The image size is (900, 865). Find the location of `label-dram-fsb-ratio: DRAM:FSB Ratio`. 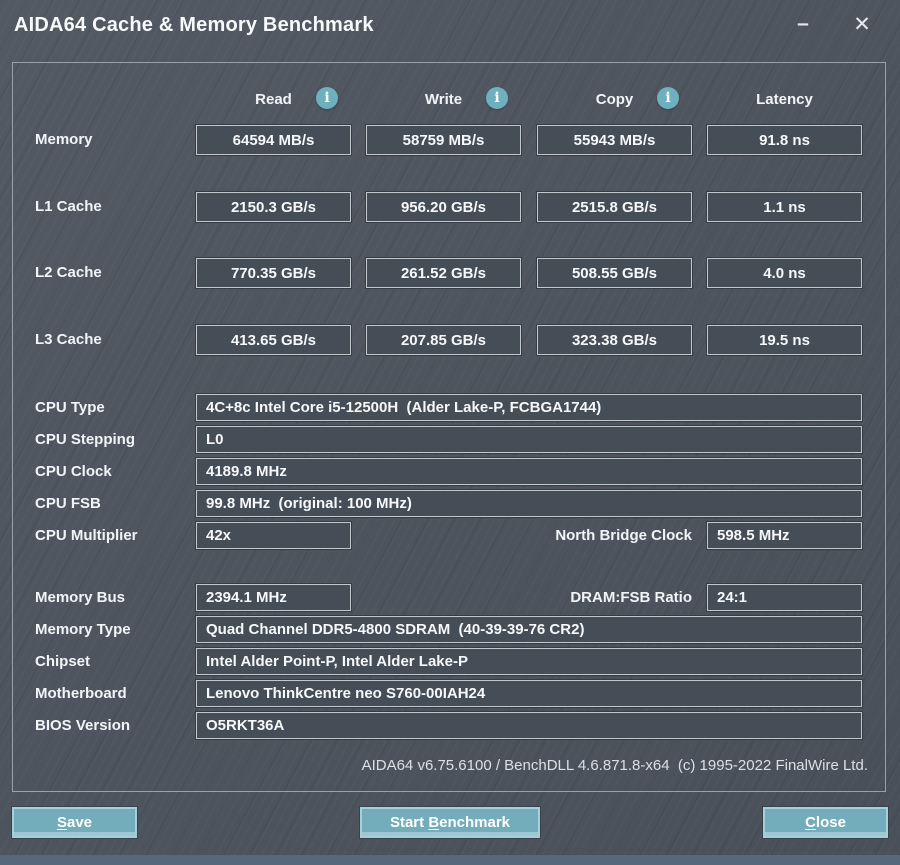

label-dram-fsb-ratio: DRAM:FSB Ratio is located at coordinates (631, 597).